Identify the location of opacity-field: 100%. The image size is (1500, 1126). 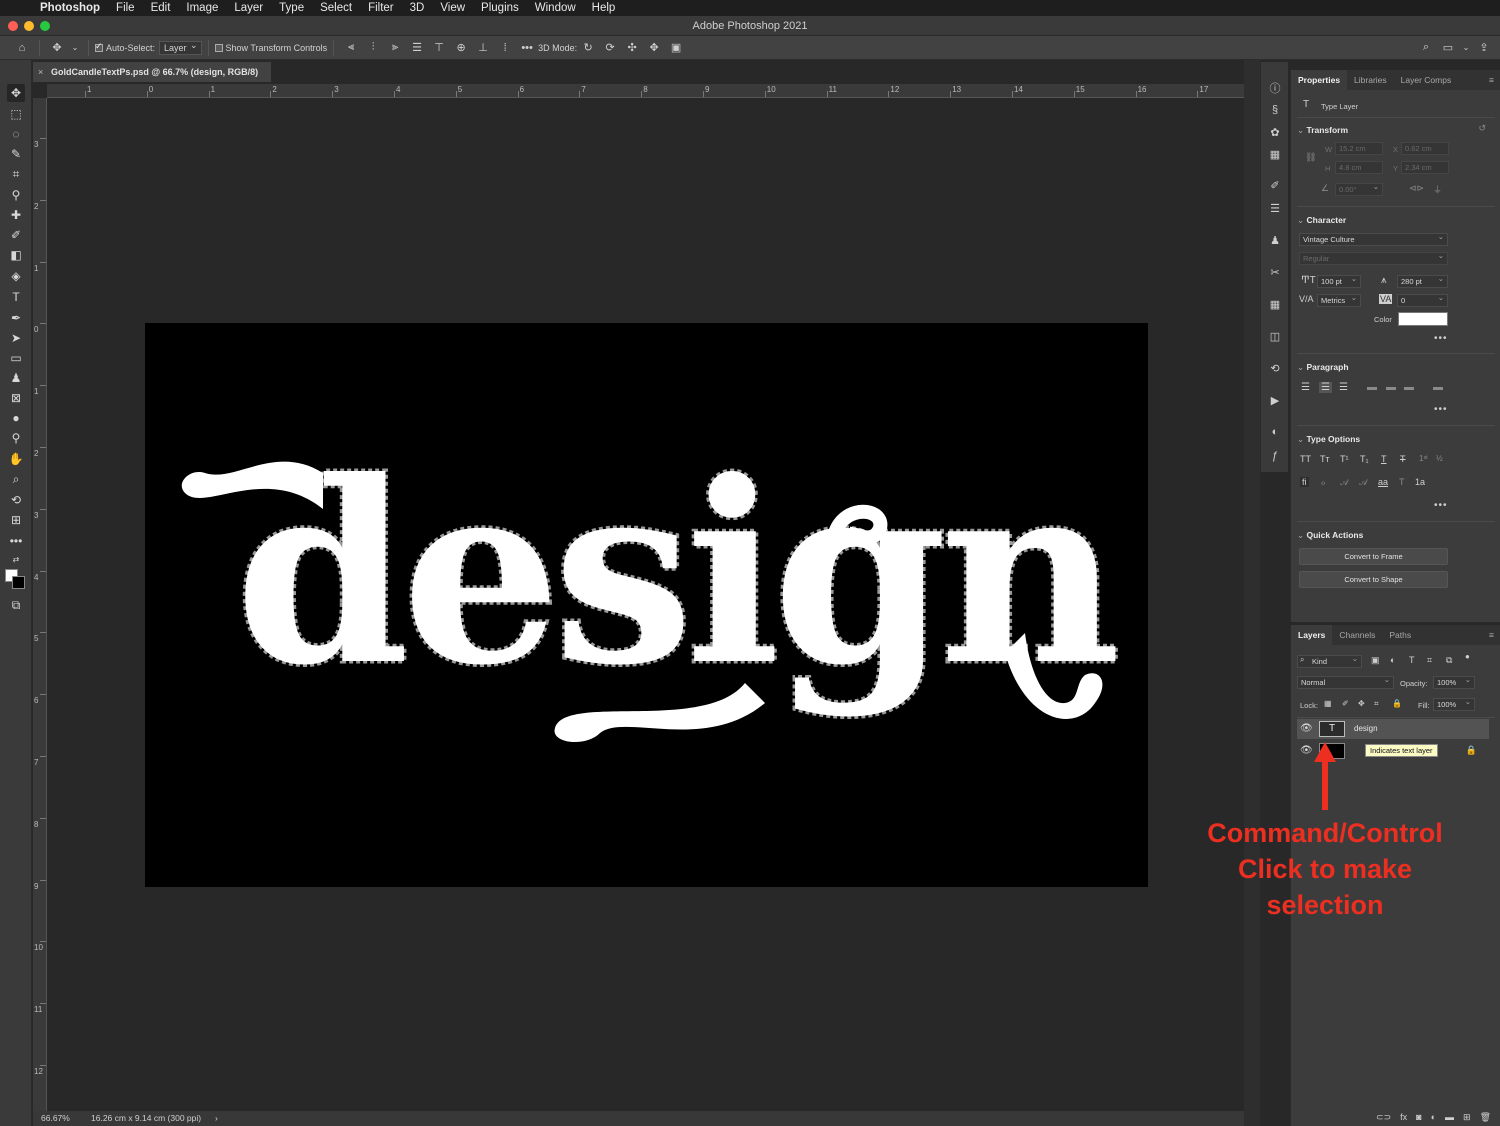
(1454, 681).